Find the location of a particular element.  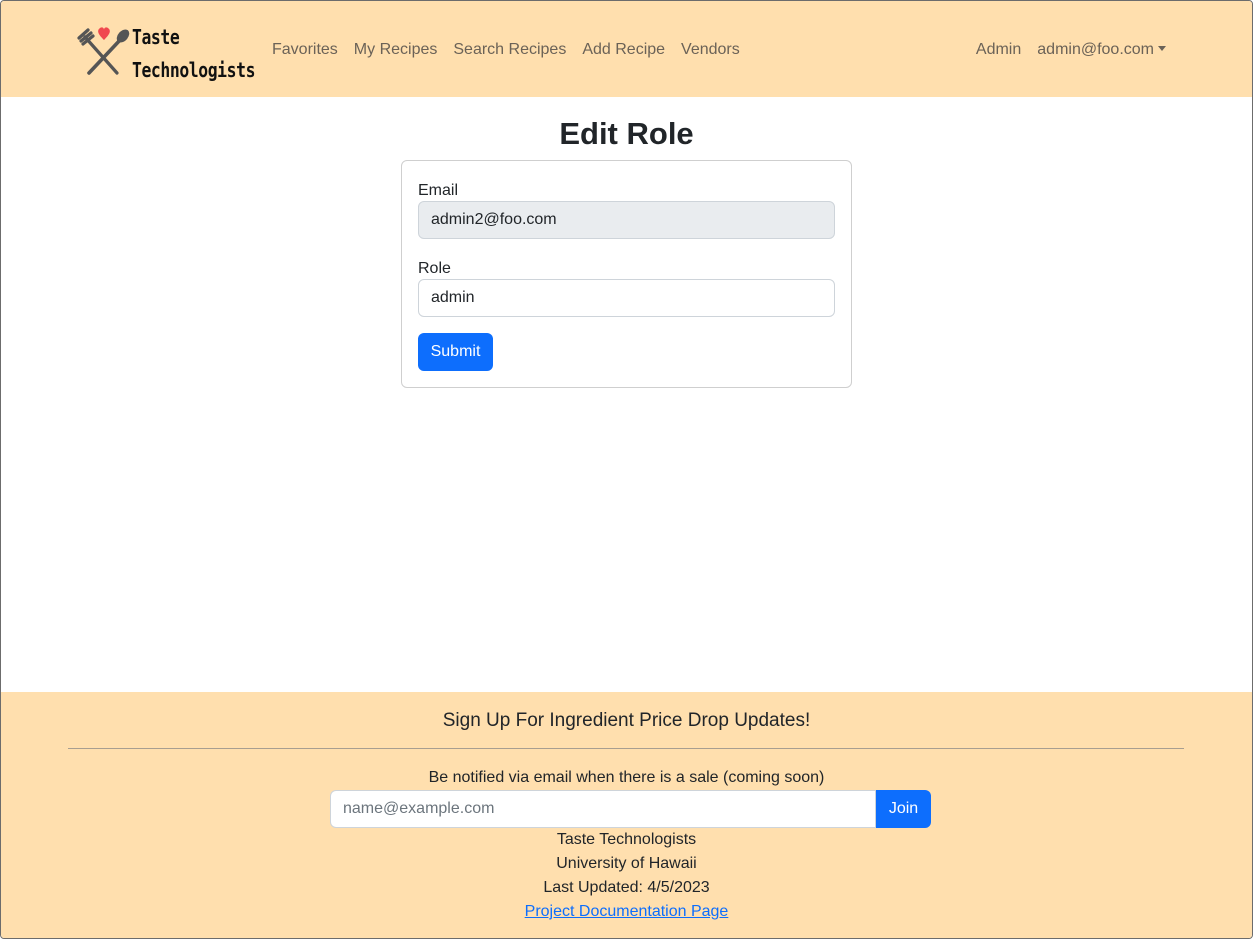

nav-right-group: Admin admin@foo.com is located at coordinates (1071, 50).